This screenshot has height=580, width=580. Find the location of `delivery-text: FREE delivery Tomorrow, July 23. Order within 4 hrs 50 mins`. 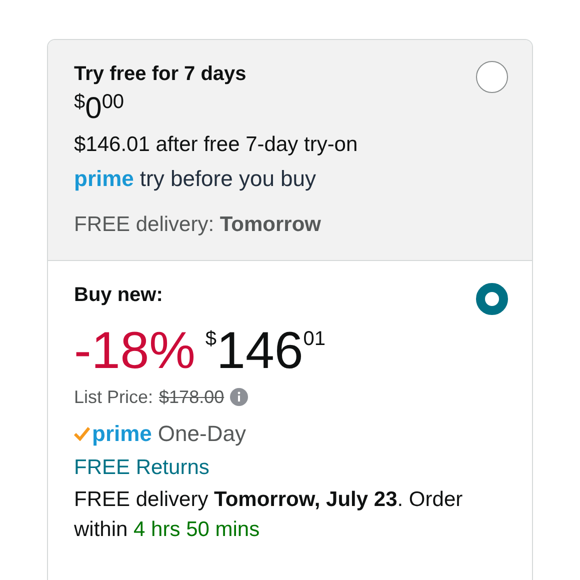

delivery-text: FREE delivery Tomorrow, July 23. Order within 4 hrs 50 mins is located at coordinates (269, 515).